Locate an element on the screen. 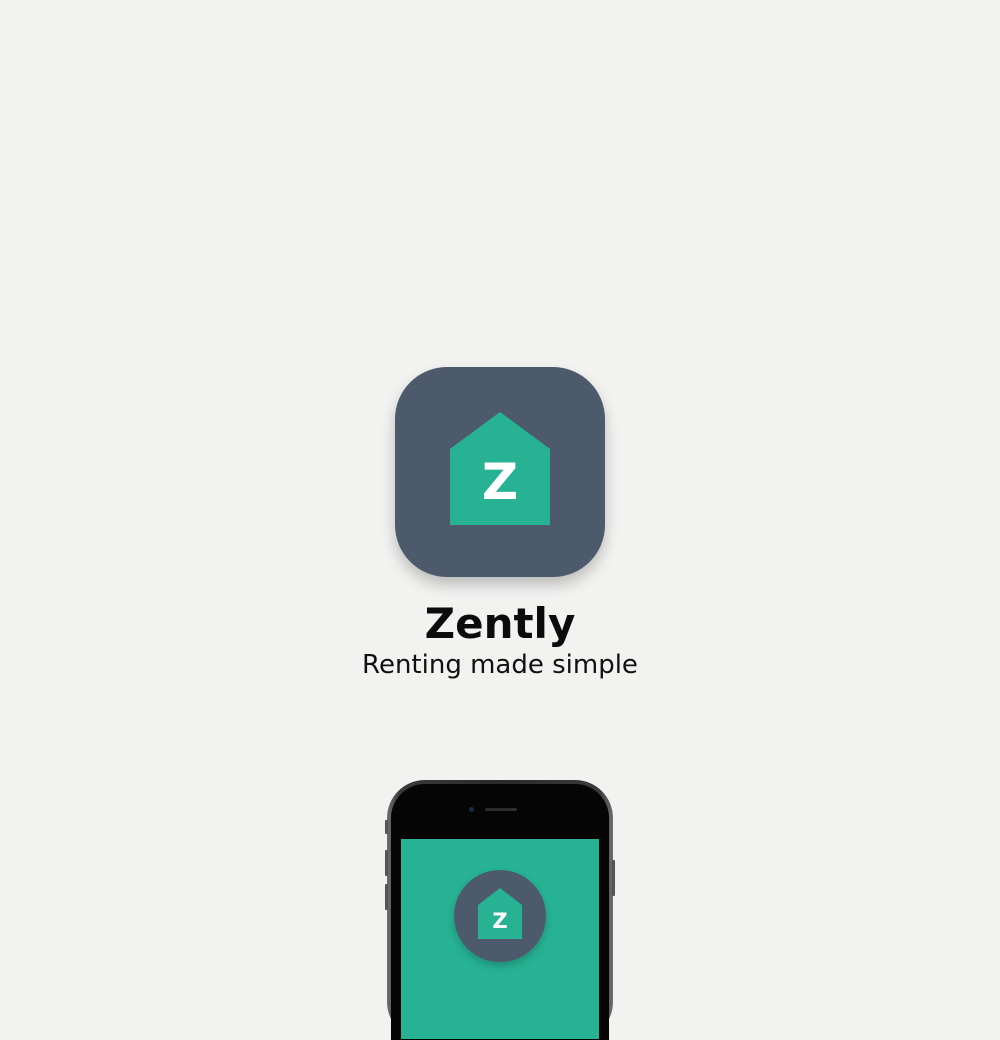 Image resolution: width=1000 pixels, height=1040 pixels. phone-volume-down-button is located at coordinates (386, 897).